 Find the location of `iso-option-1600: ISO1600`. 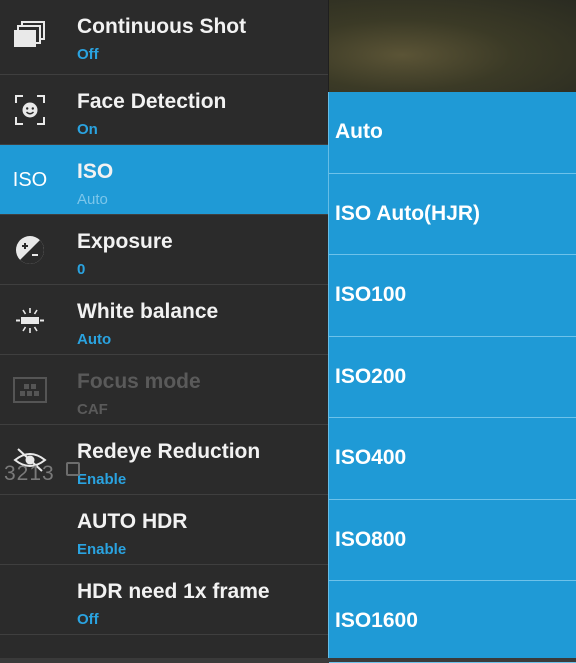

iso-option-1600: ISO1600 is located at coordinates (452, 622).